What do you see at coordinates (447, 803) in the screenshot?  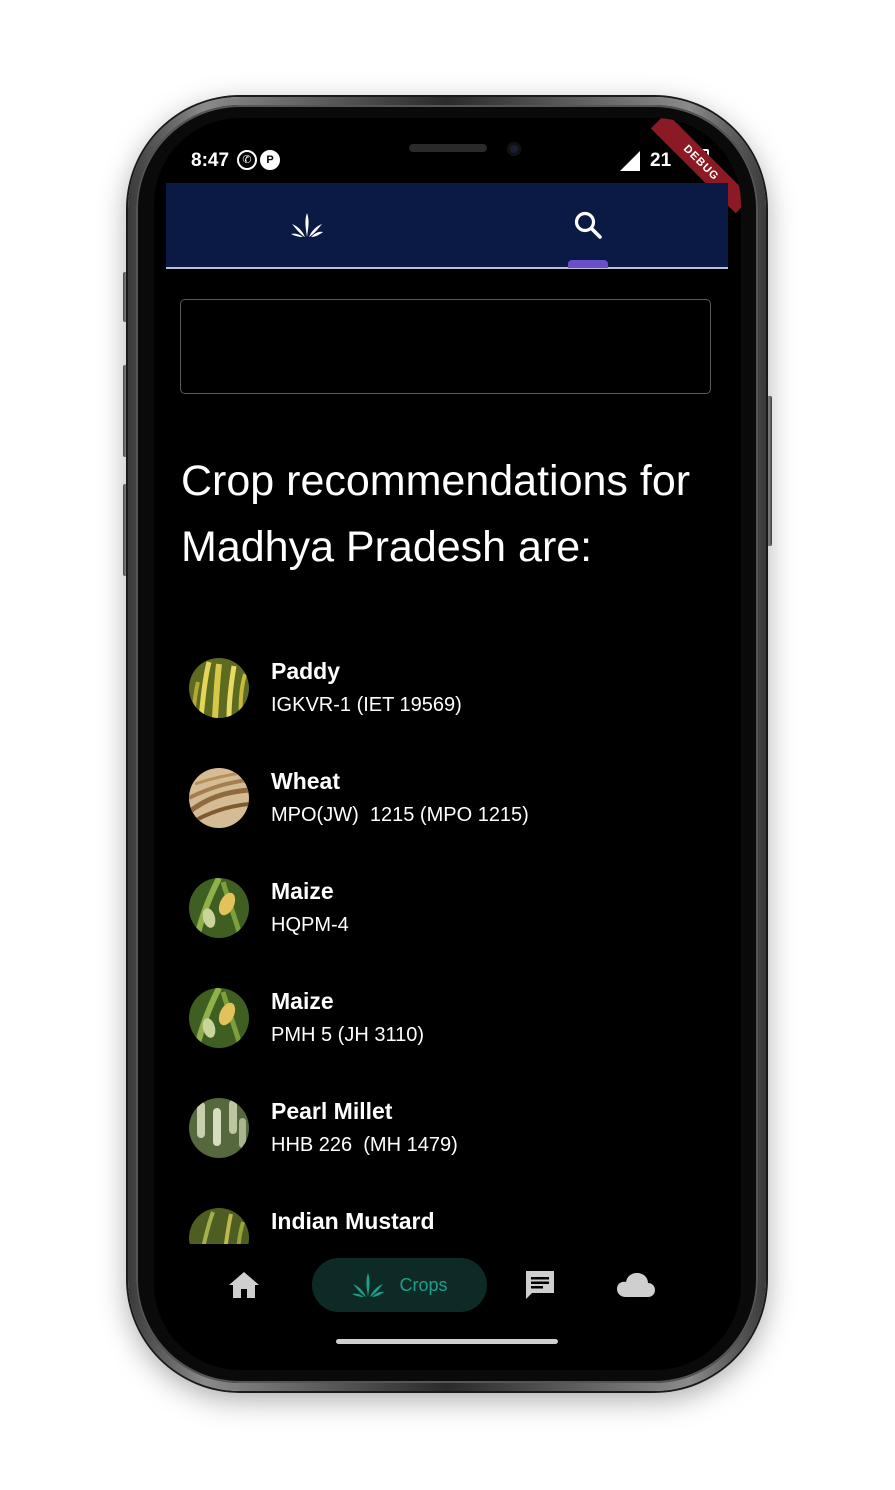 I see `list-item: Wheat MPO(JW) 1215 (MPO 1215)` at bounding box center [447, 803].